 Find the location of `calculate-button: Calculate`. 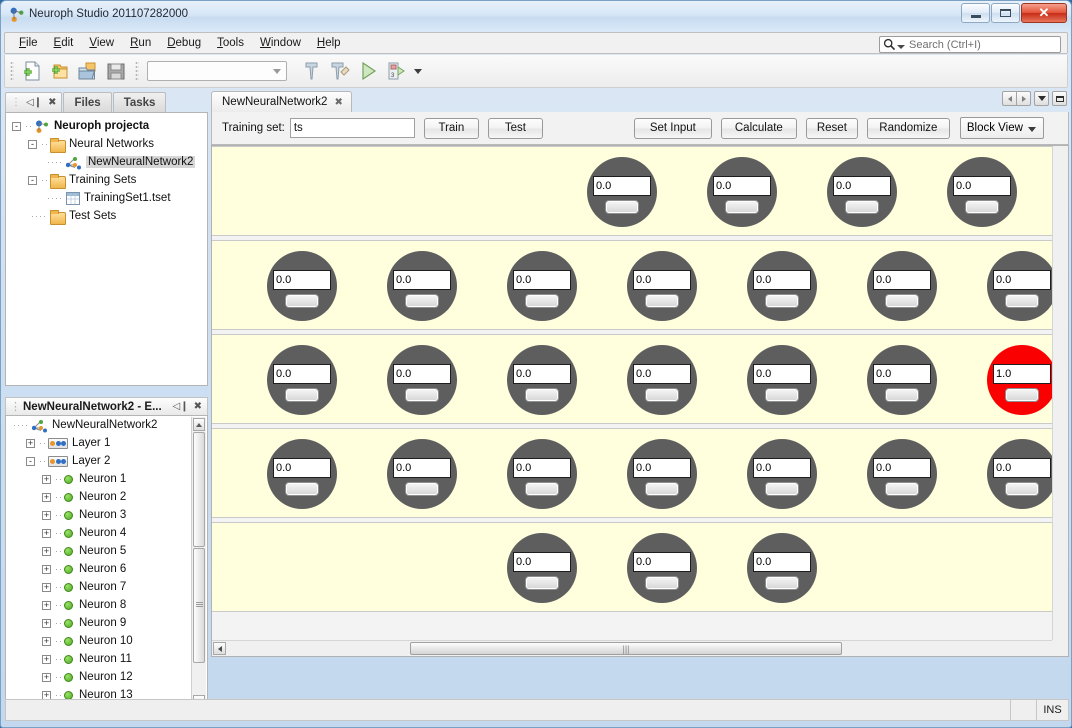

calculate-button: Calculate is located at coordinates (758, 128).